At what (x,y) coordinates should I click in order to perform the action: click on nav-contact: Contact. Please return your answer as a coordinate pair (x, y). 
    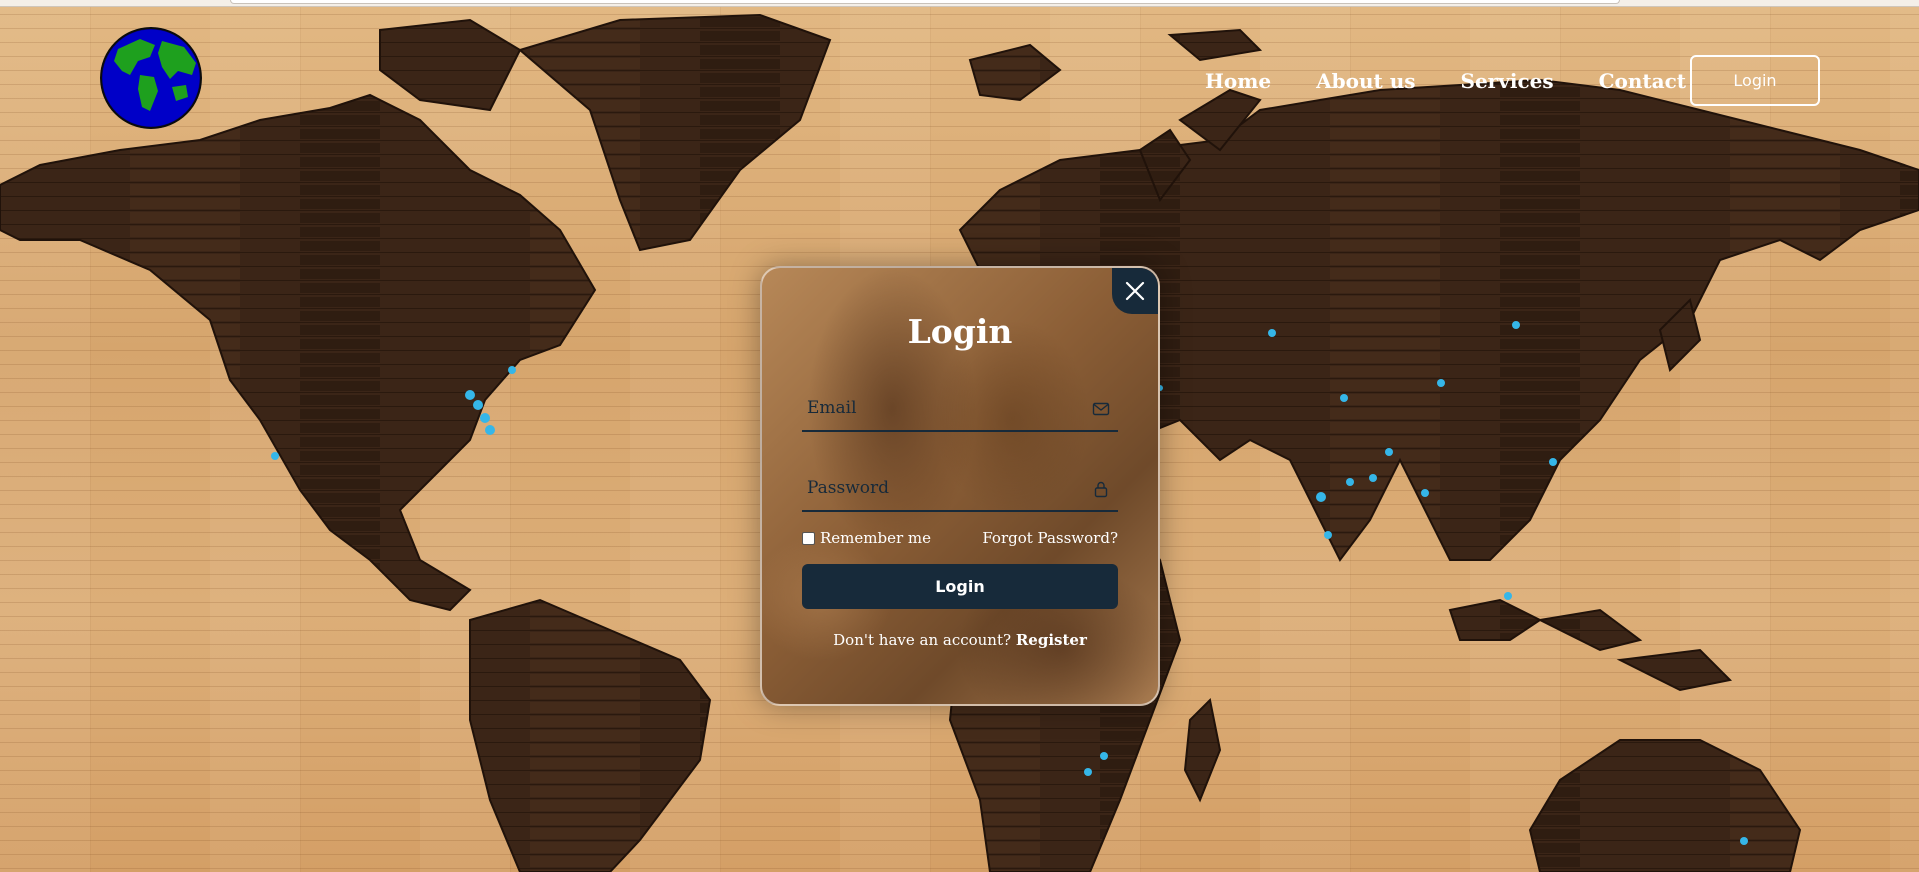
    Looking at the image, I should click on (1642, 81).